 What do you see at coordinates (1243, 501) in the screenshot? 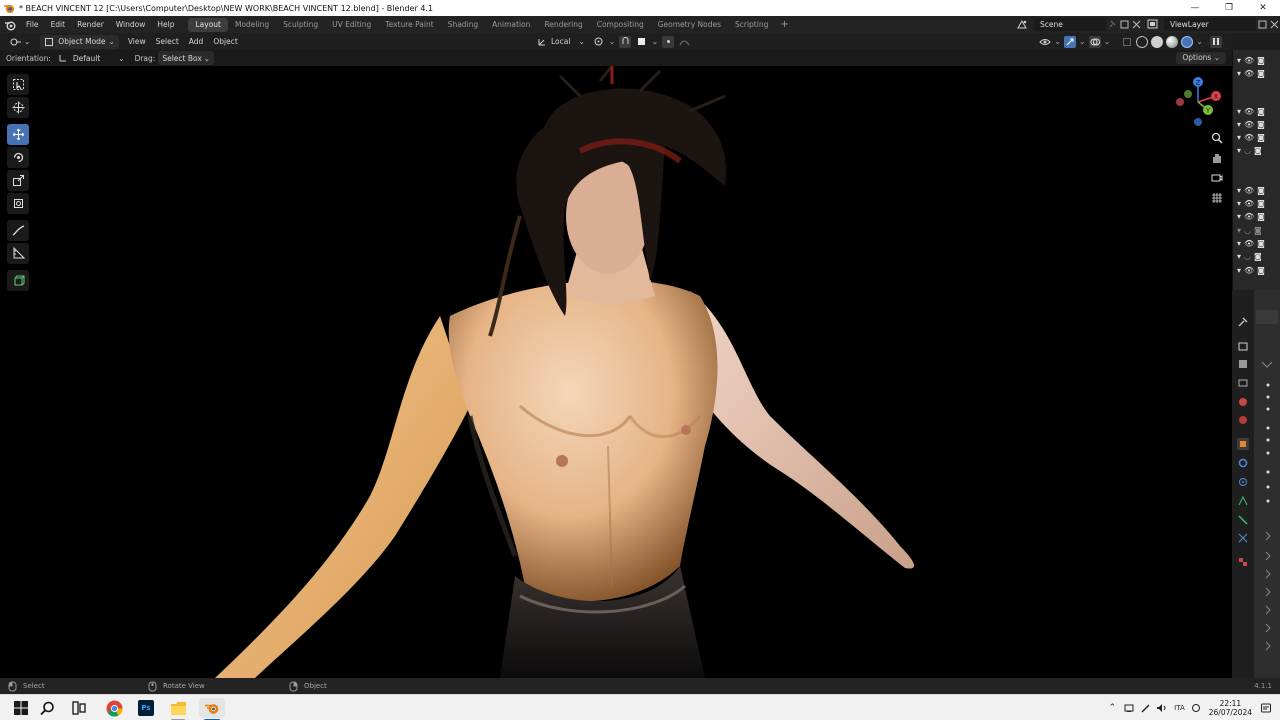
I see `physics-properties-icon` at bounding box center [1243, 501].